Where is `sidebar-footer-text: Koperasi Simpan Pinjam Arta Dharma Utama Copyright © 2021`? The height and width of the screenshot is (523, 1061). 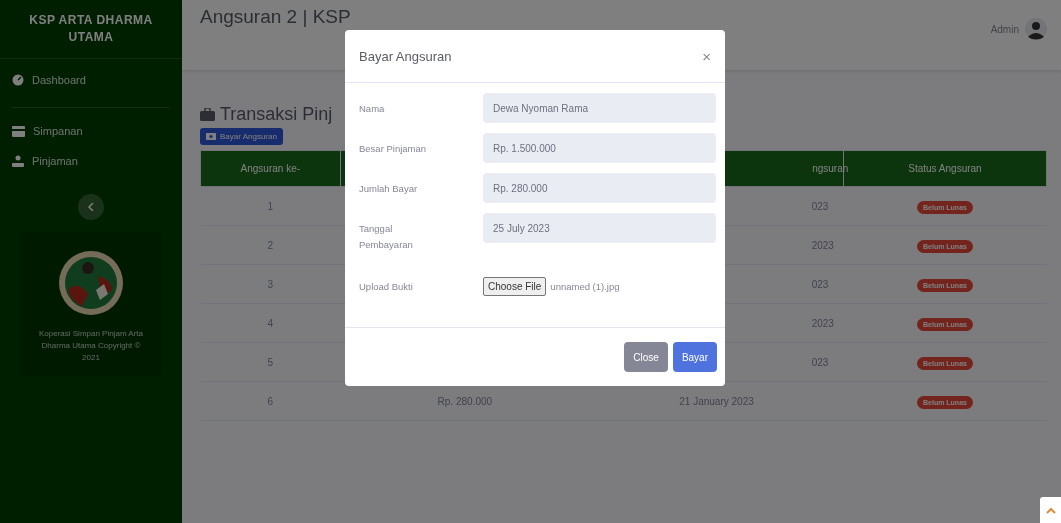 sidebar-footer-text: Koperasi Simpan Pinjam Arta Dharma Utama Copyright © 2021 is located at coordinates (91, 346).